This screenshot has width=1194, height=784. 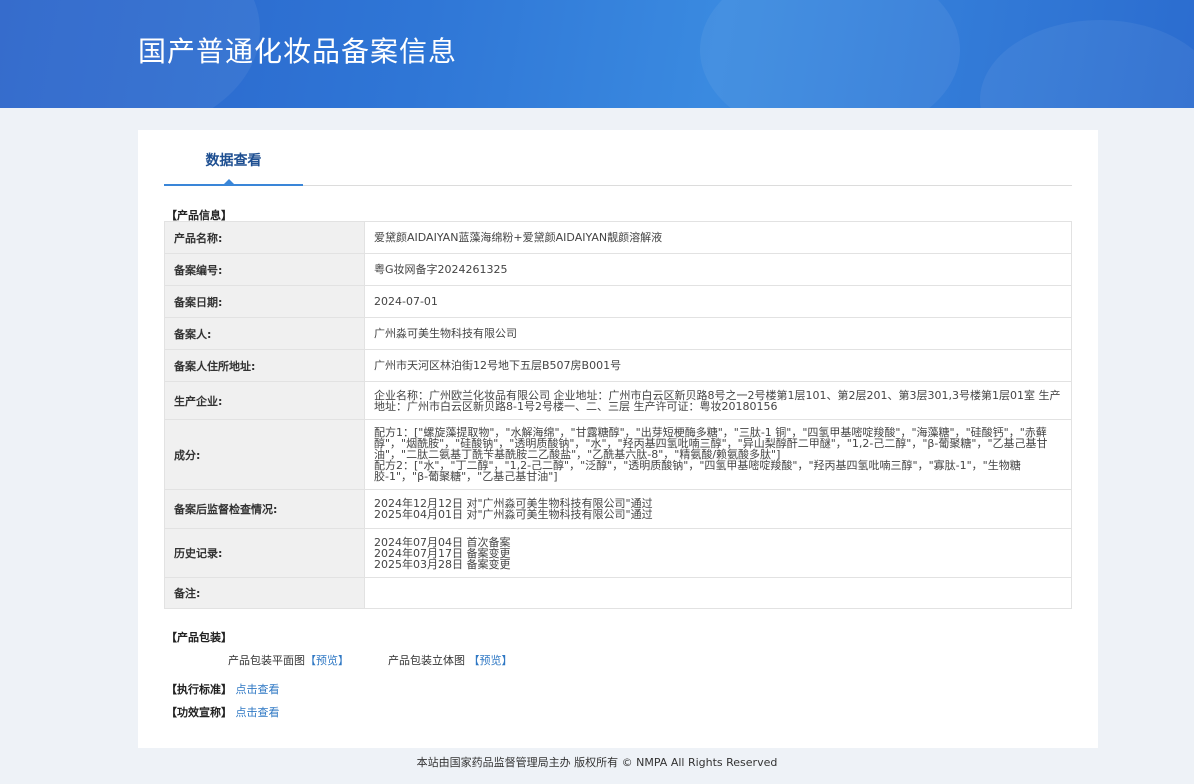 I want to click on product-name-value: 爱黛颜AIDAIYAN蓝藻海绵粉+爱黛颜AIDAIYAN靓颜溶解液, so click(x=718, y=237).